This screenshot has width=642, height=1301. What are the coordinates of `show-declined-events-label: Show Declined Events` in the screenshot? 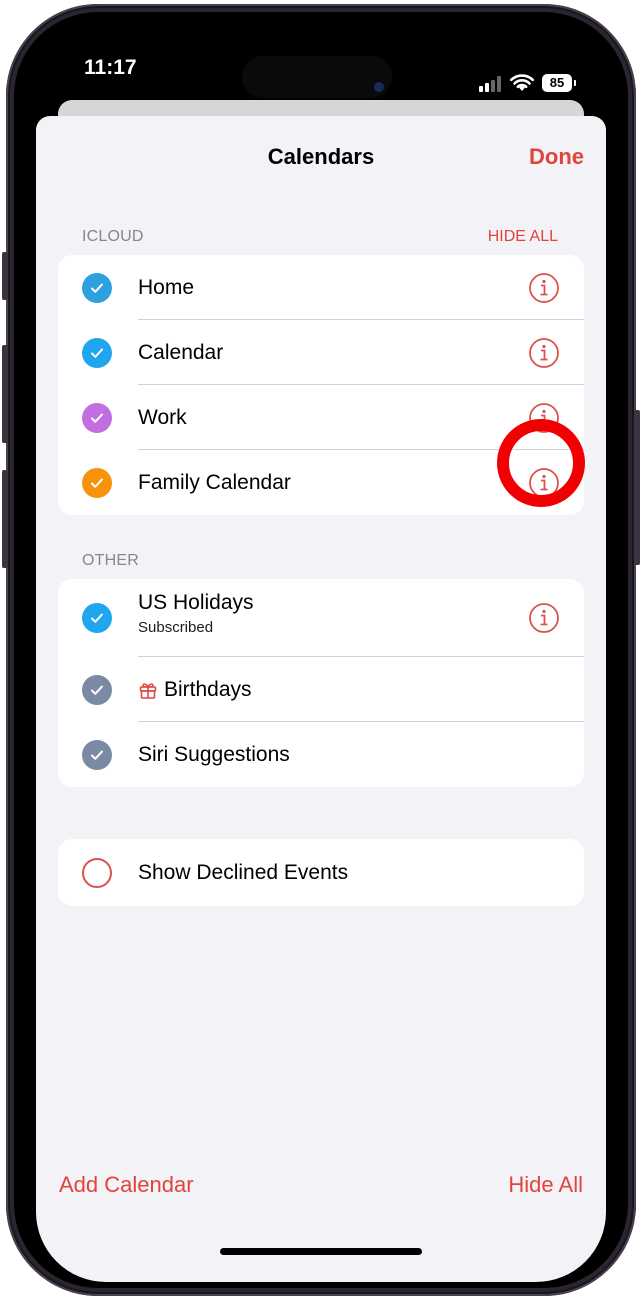 It's located at (243, 872).